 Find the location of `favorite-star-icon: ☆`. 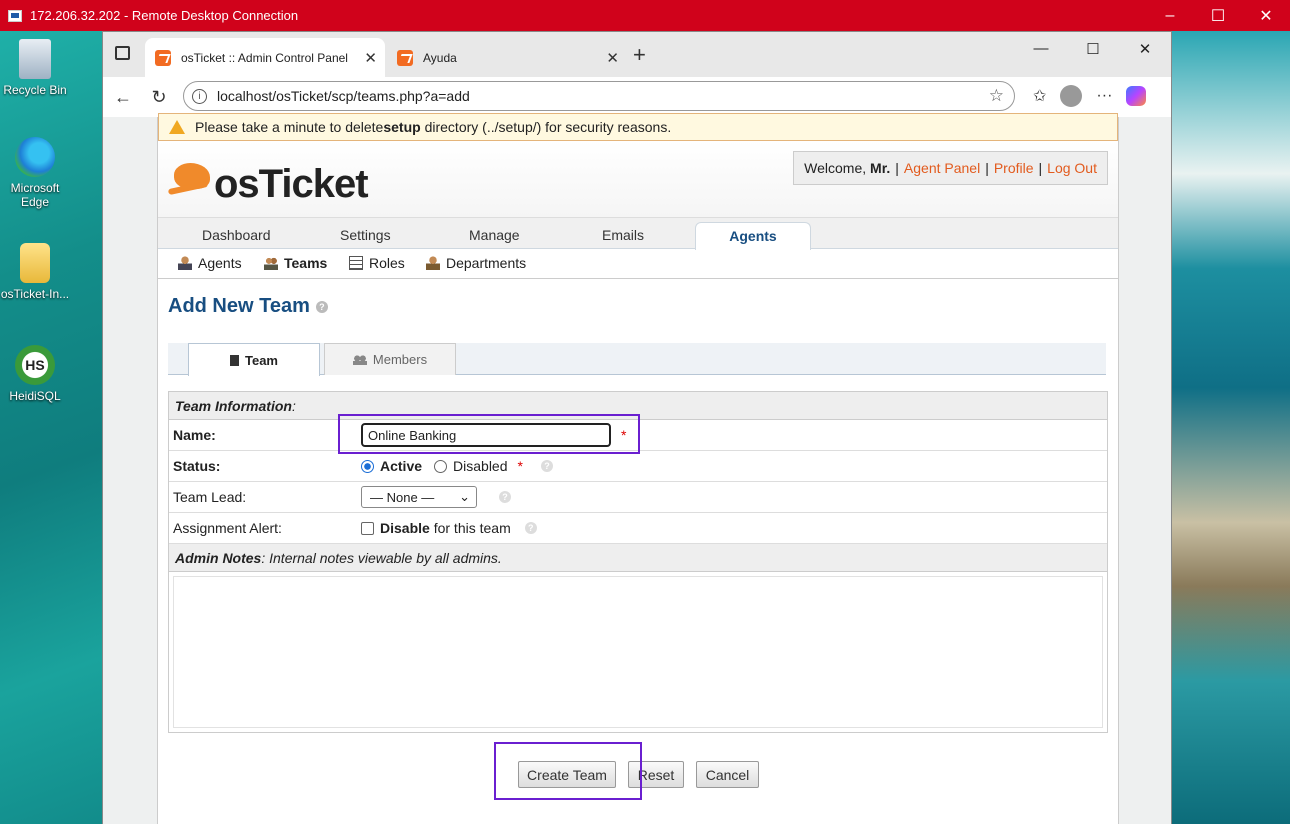

favorite-star-icon: ☆ is located at coordinates (996, 96).